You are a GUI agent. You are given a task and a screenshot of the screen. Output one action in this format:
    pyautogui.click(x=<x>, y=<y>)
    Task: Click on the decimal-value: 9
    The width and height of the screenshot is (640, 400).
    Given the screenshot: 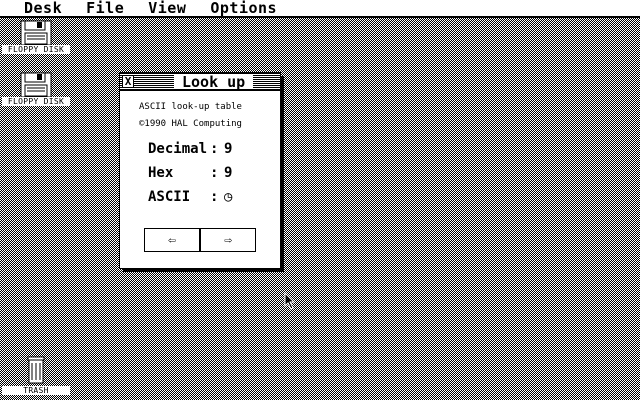 What is the action you would take?
    pyautogui.click(x=228, y=149)
    